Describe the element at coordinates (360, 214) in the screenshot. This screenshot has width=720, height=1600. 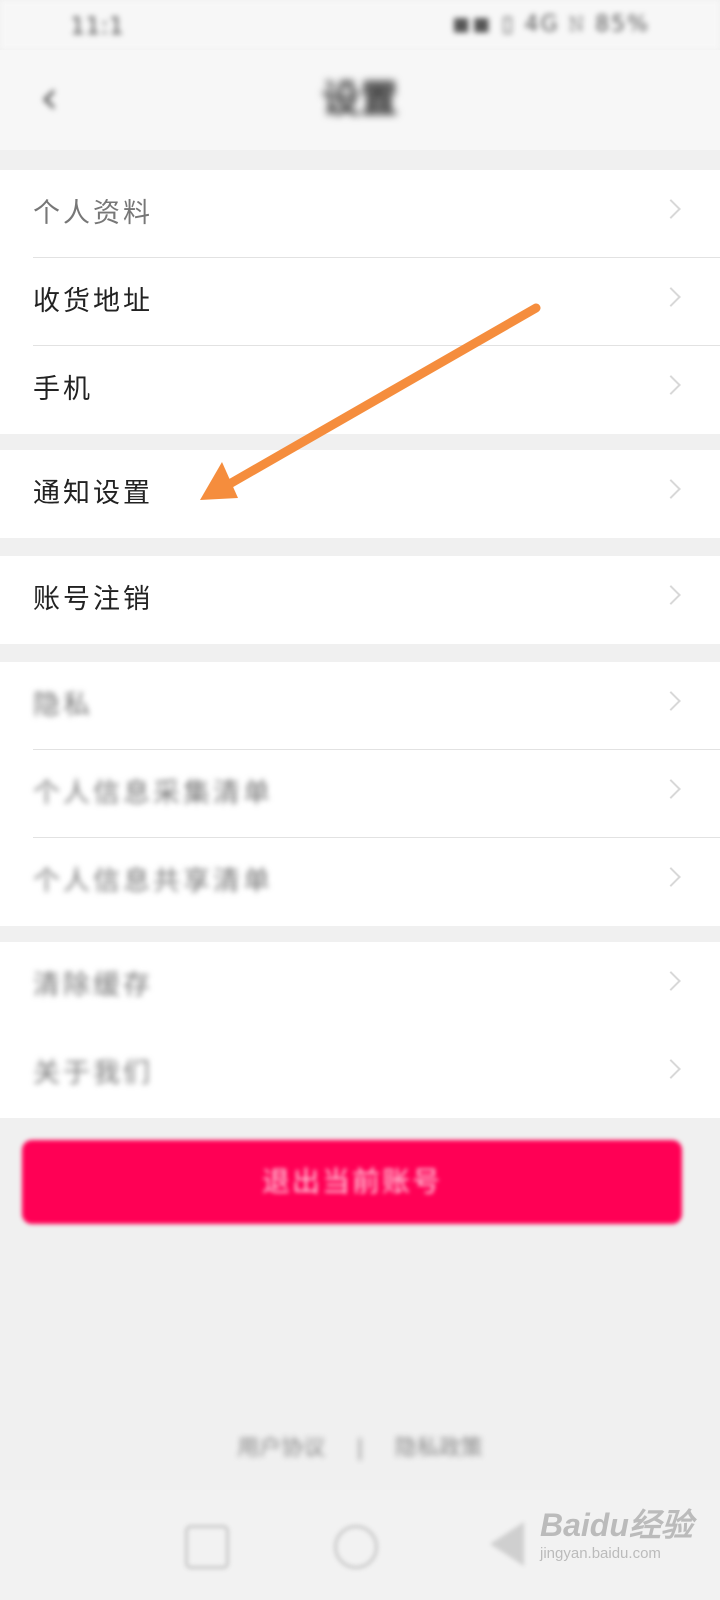
I see `settings-item-profile: 个人资料` at that location.